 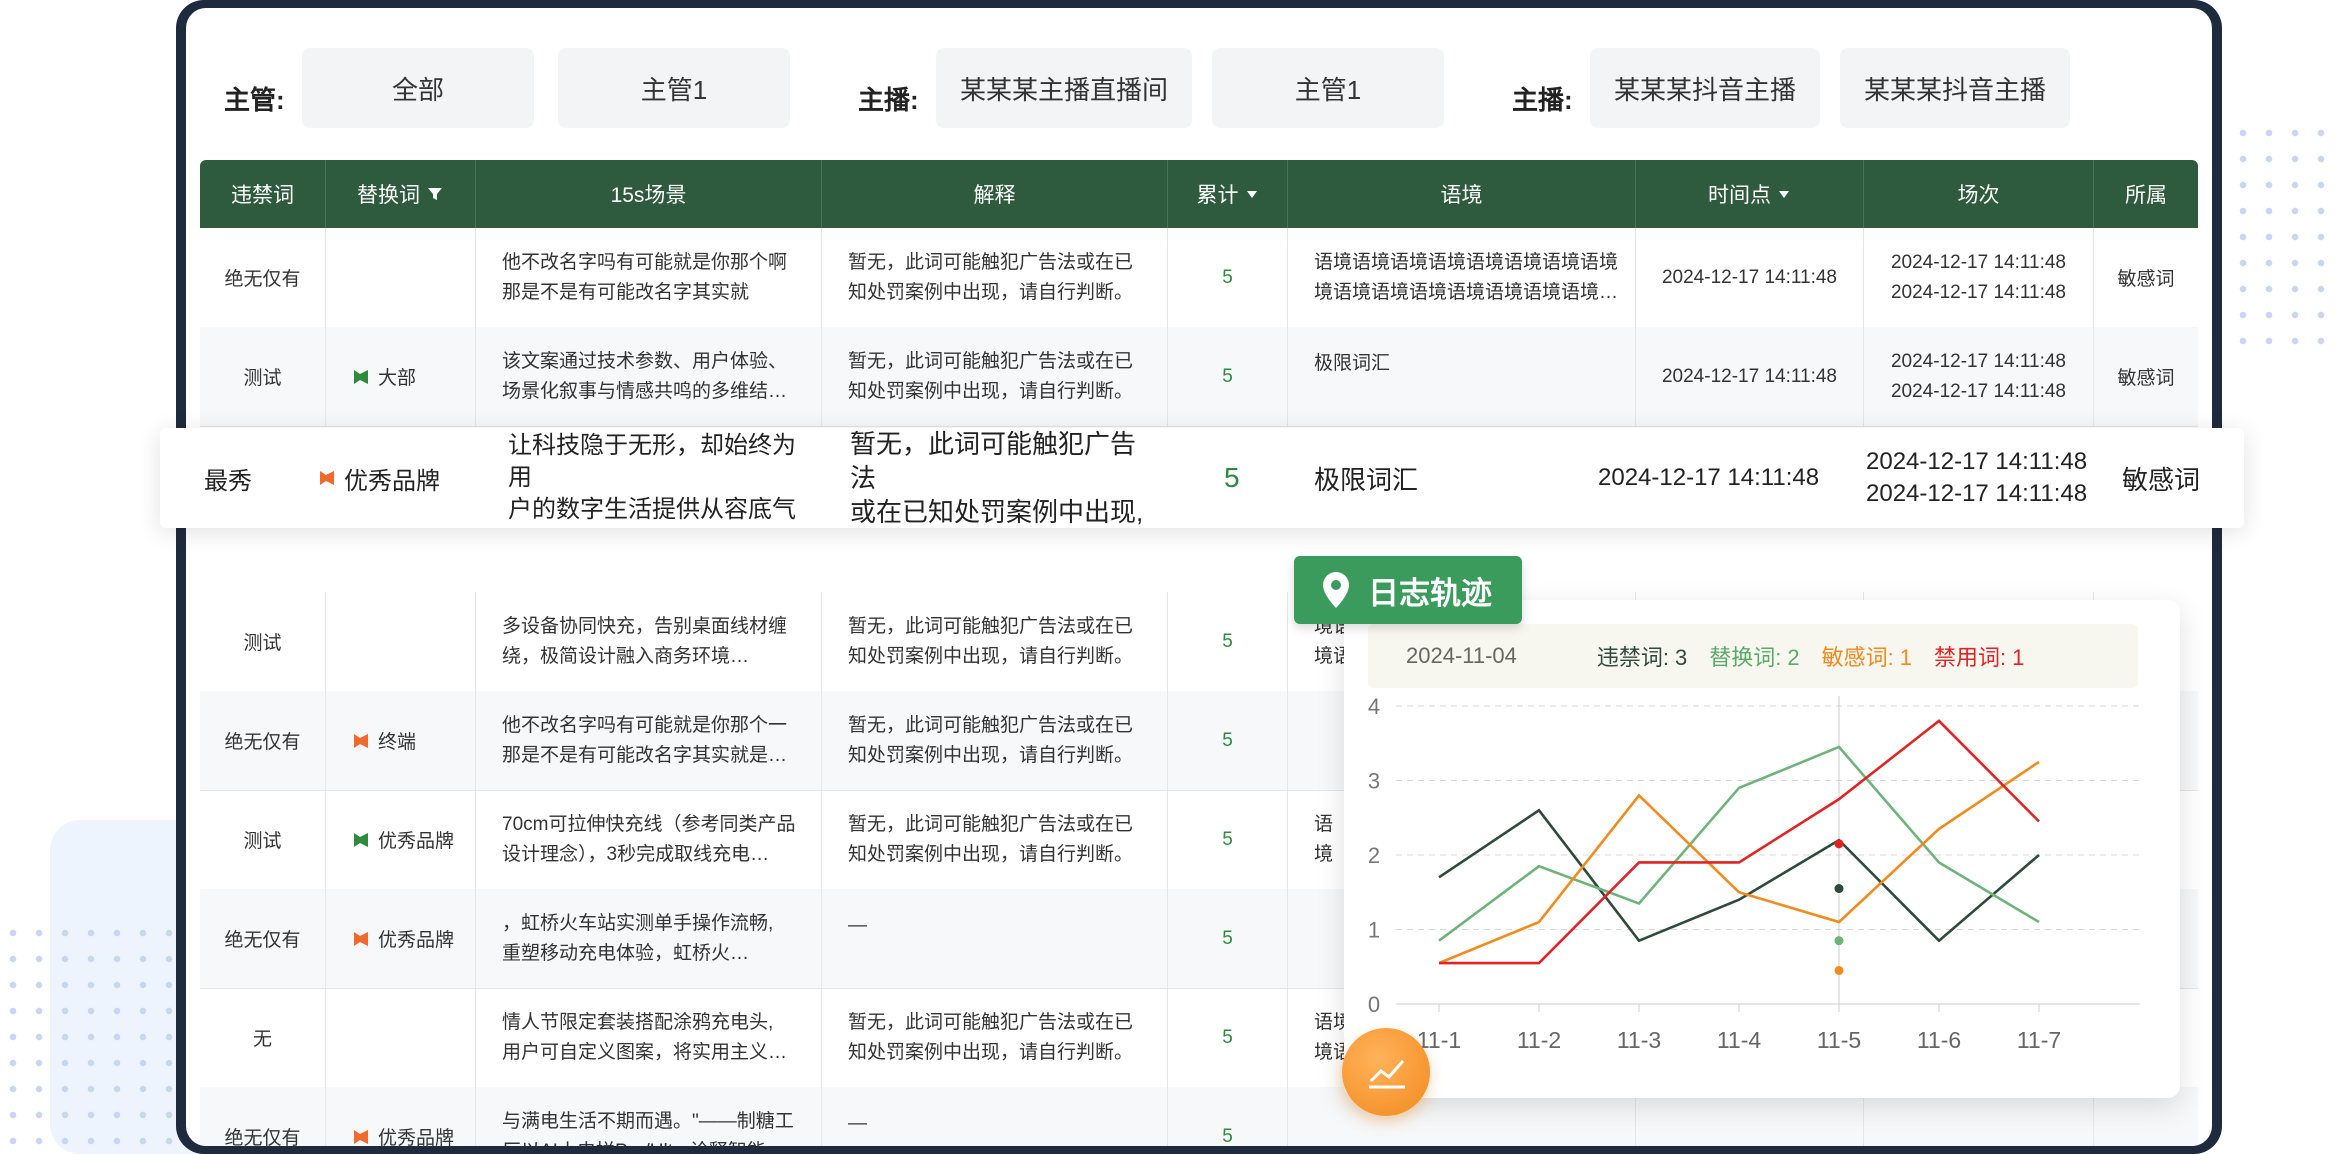 What do you see at coordinates (401, 194) in the screenshot?
I see `col-header-replace: 替换词` at bounding box center [401, 194].